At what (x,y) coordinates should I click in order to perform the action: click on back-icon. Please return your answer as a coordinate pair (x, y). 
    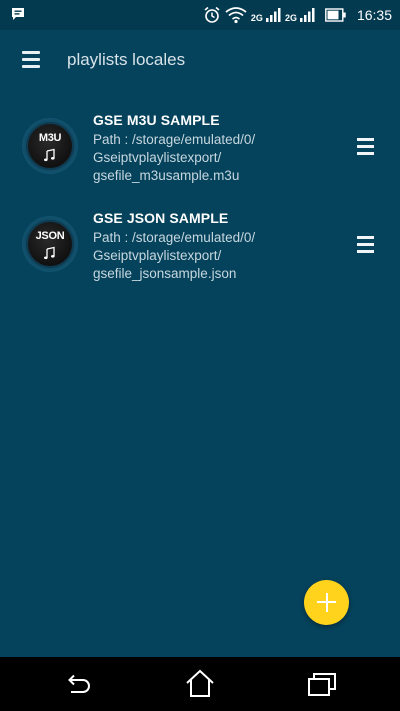
    Looking at the image, I should click on (78, 684).